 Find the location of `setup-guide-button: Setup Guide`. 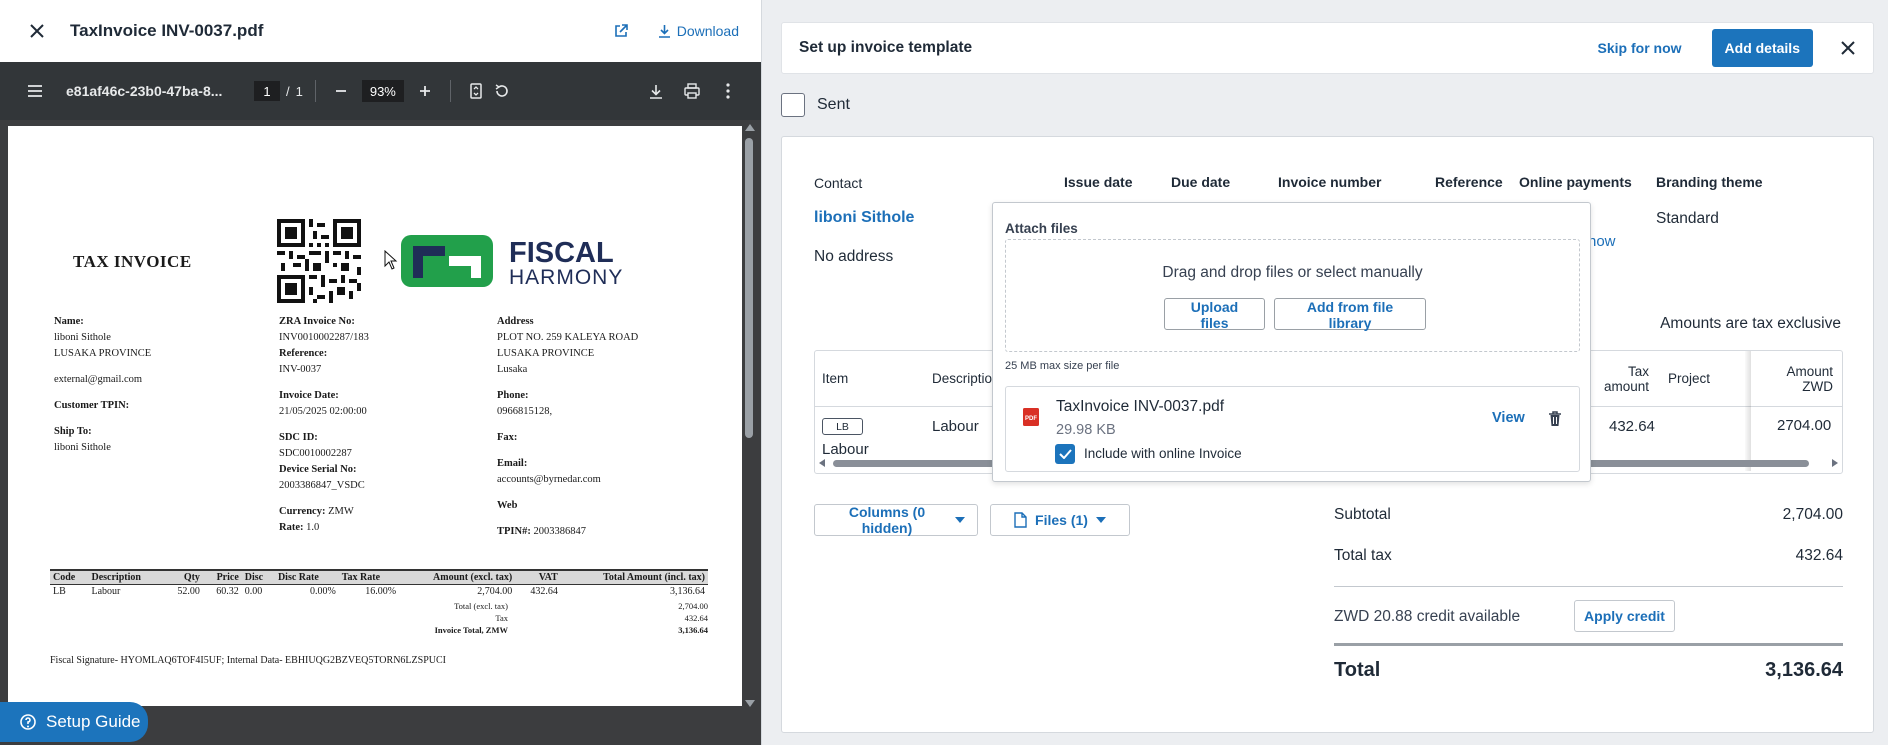

setup-guide-button: Setup Guide is located at coordinates (74, 722).